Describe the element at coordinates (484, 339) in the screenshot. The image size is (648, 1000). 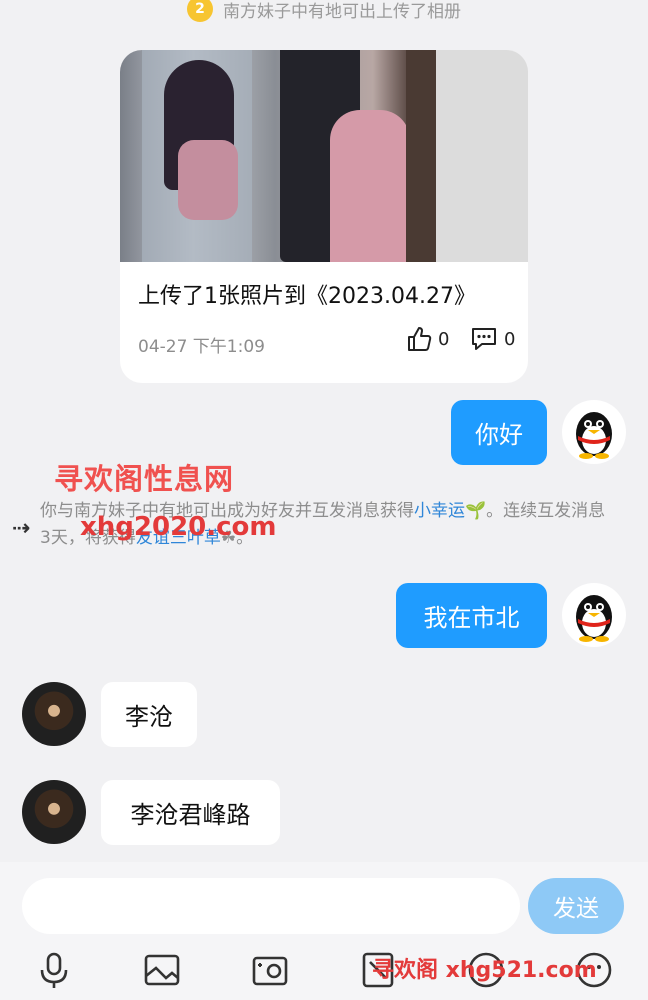
I see `comment-icon` at that location.